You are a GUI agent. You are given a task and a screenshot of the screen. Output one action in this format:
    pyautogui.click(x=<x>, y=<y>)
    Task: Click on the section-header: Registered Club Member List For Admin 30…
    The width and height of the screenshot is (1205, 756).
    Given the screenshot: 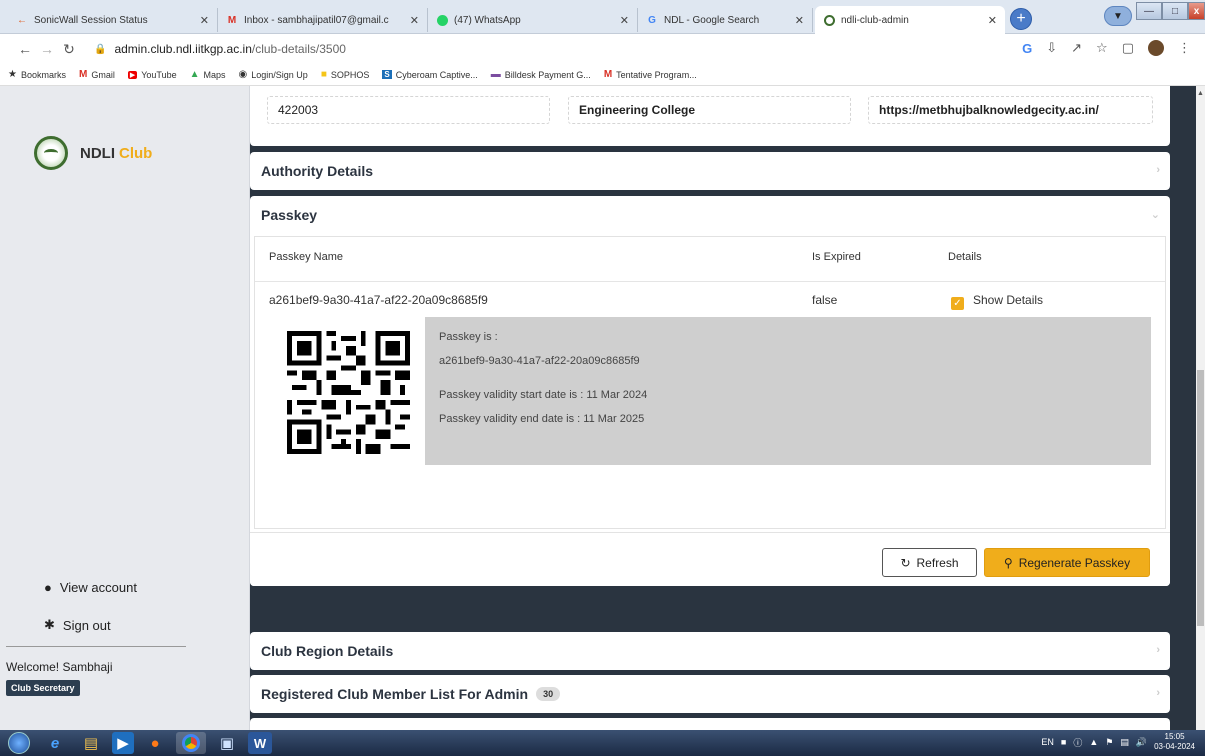 What is the action you would take?
    pyautogui.click(x=710, y=694)
    